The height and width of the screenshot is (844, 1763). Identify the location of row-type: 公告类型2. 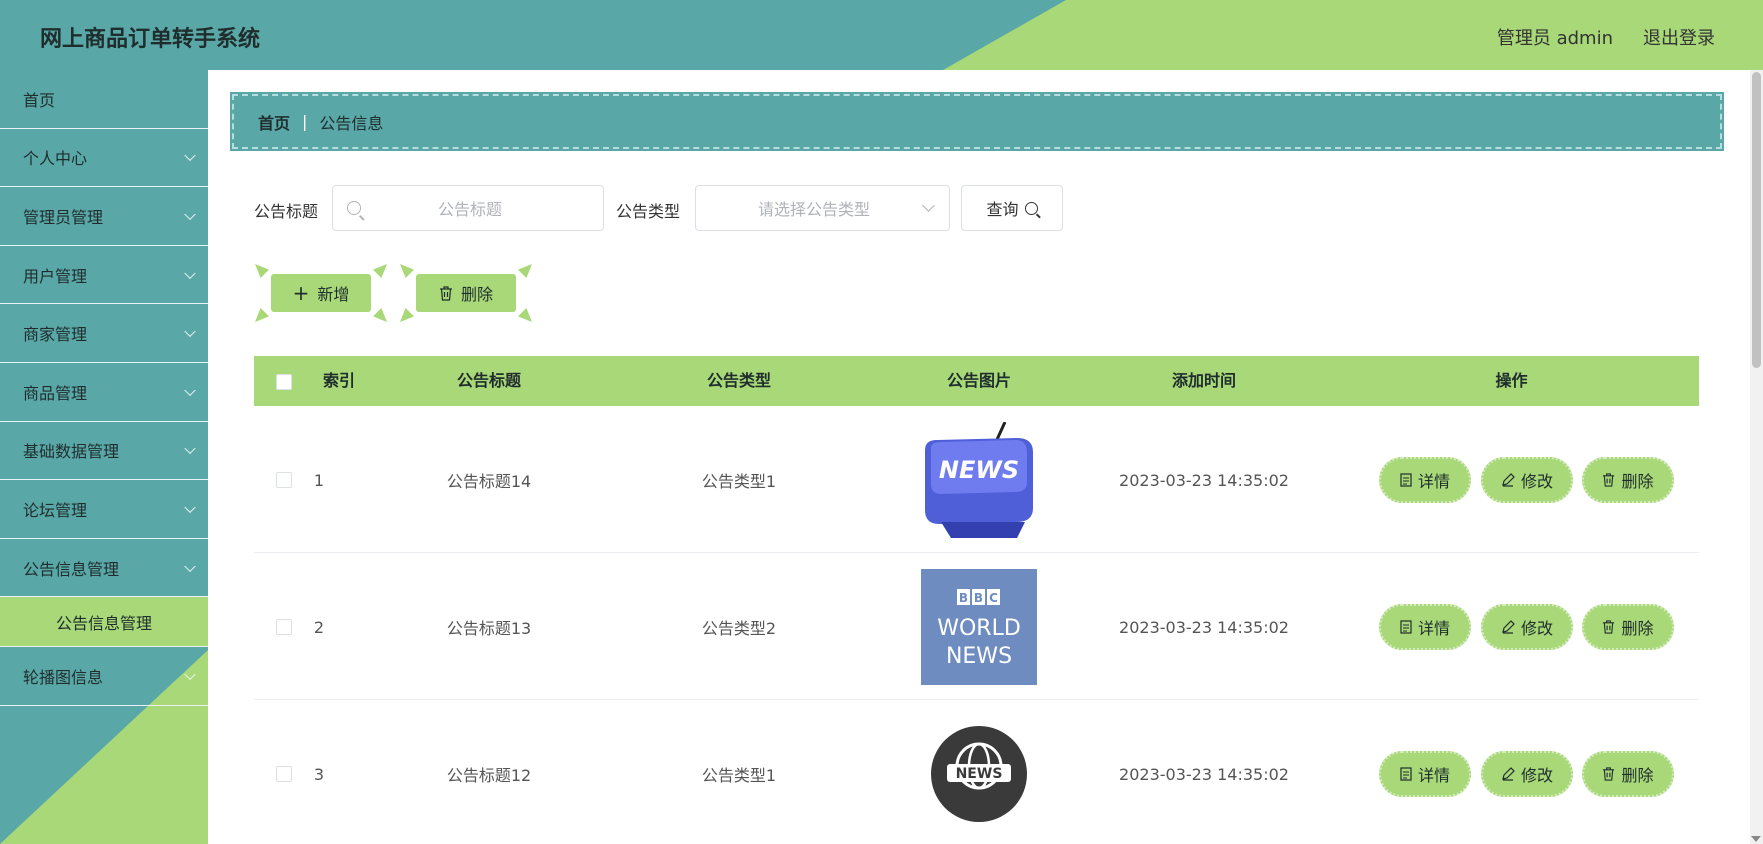
(739, 628).